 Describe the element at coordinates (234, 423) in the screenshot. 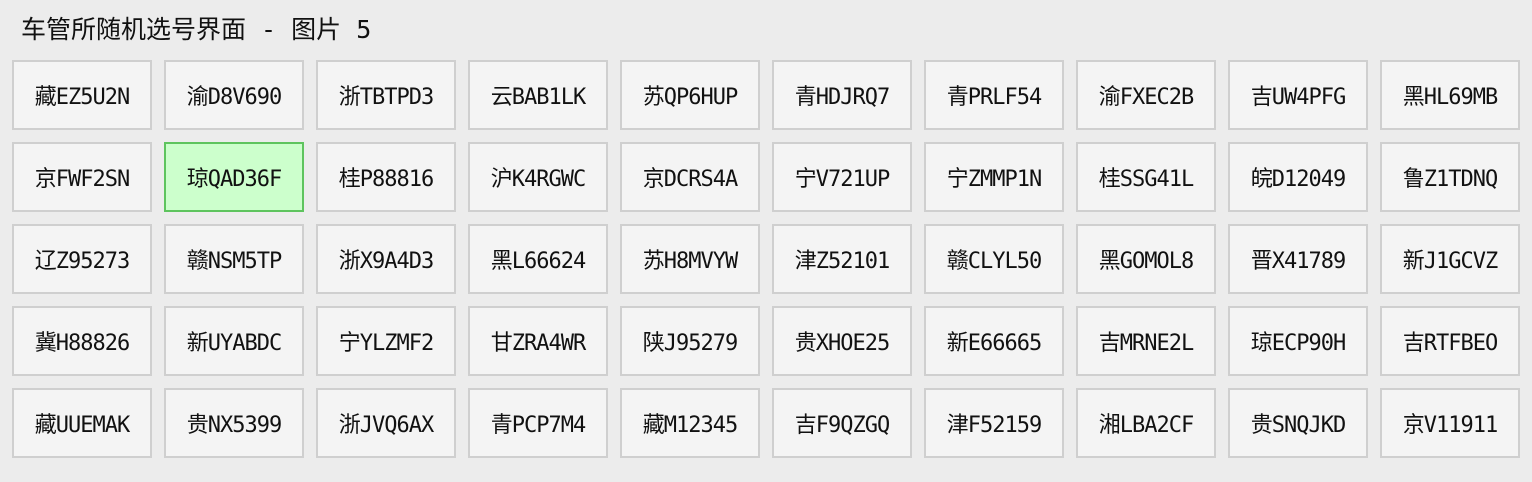

I see `plate-button: 贵NX5399` at that location.